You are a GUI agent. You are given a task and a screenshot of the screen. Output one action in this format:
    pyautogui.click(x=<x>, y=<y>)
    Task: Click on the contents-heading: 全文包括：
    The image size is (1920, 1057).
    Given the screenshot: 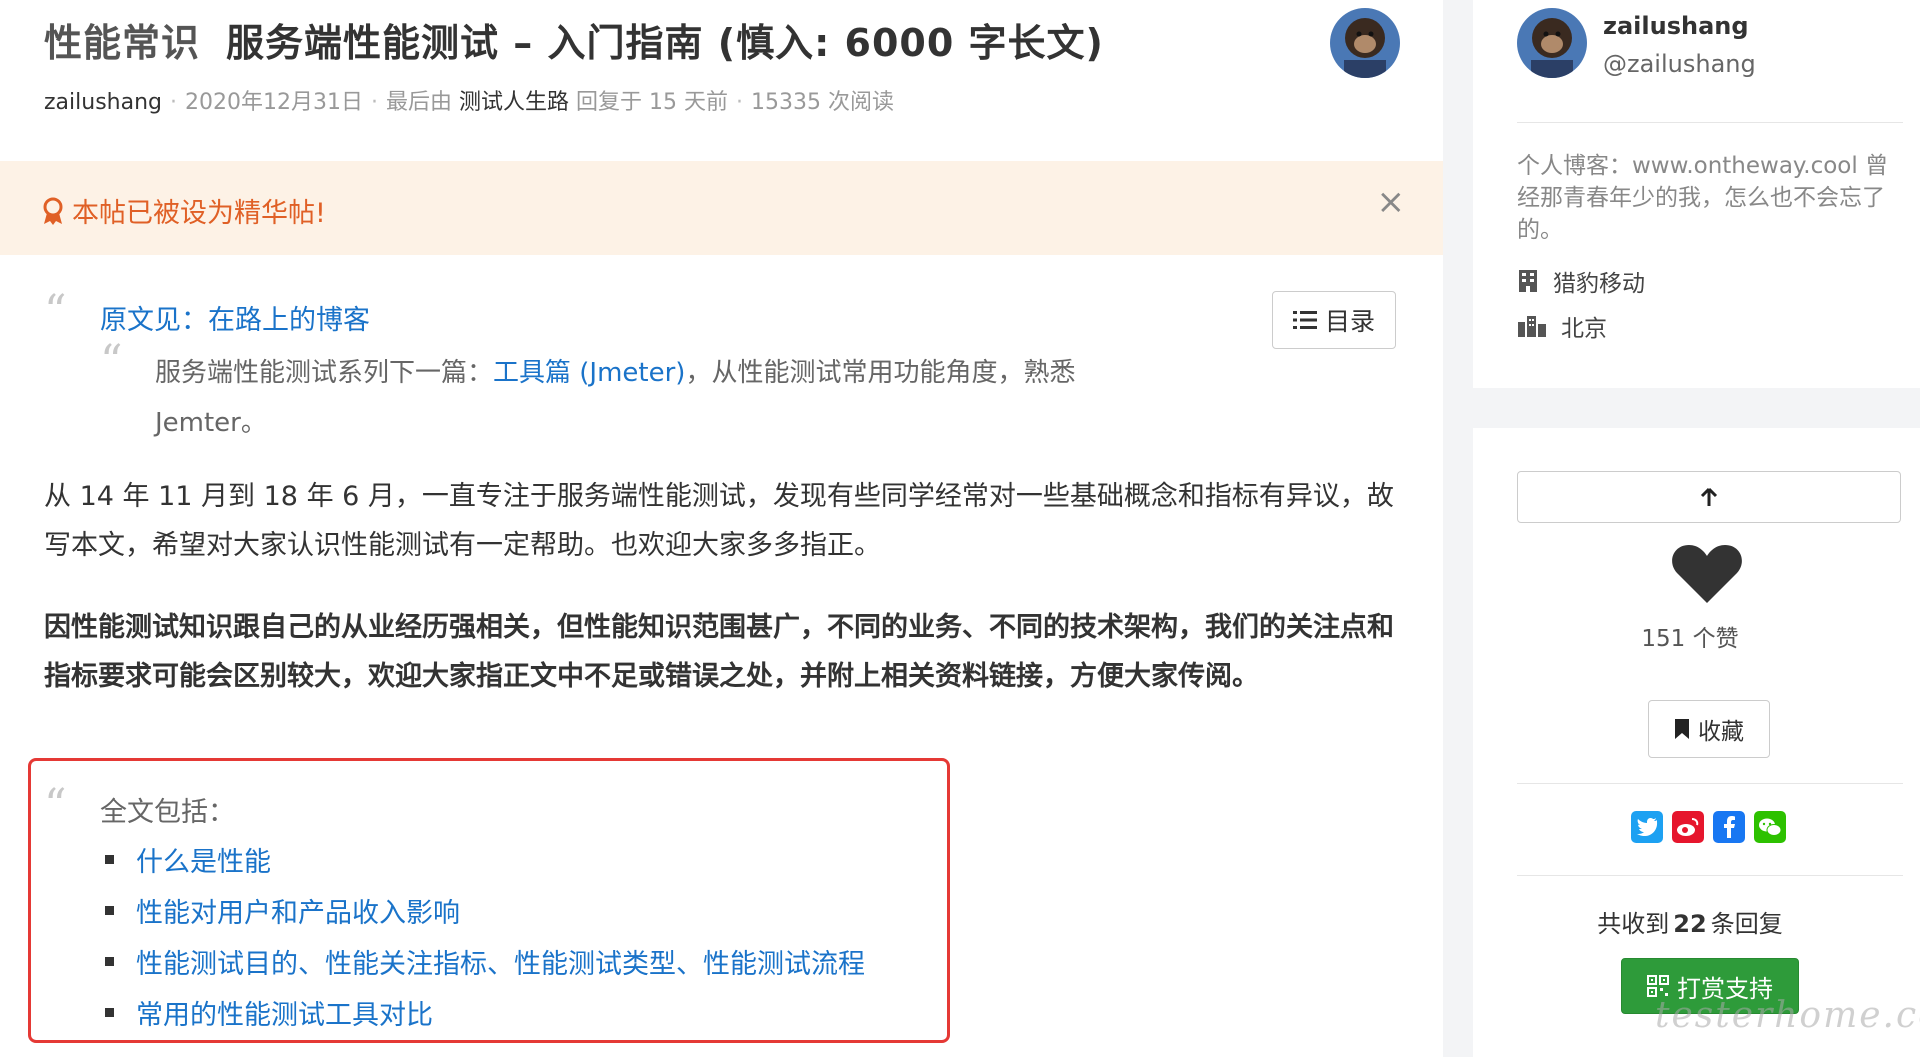 What is the action you would take?
    pyautogui.click(x=167, y=812)
    